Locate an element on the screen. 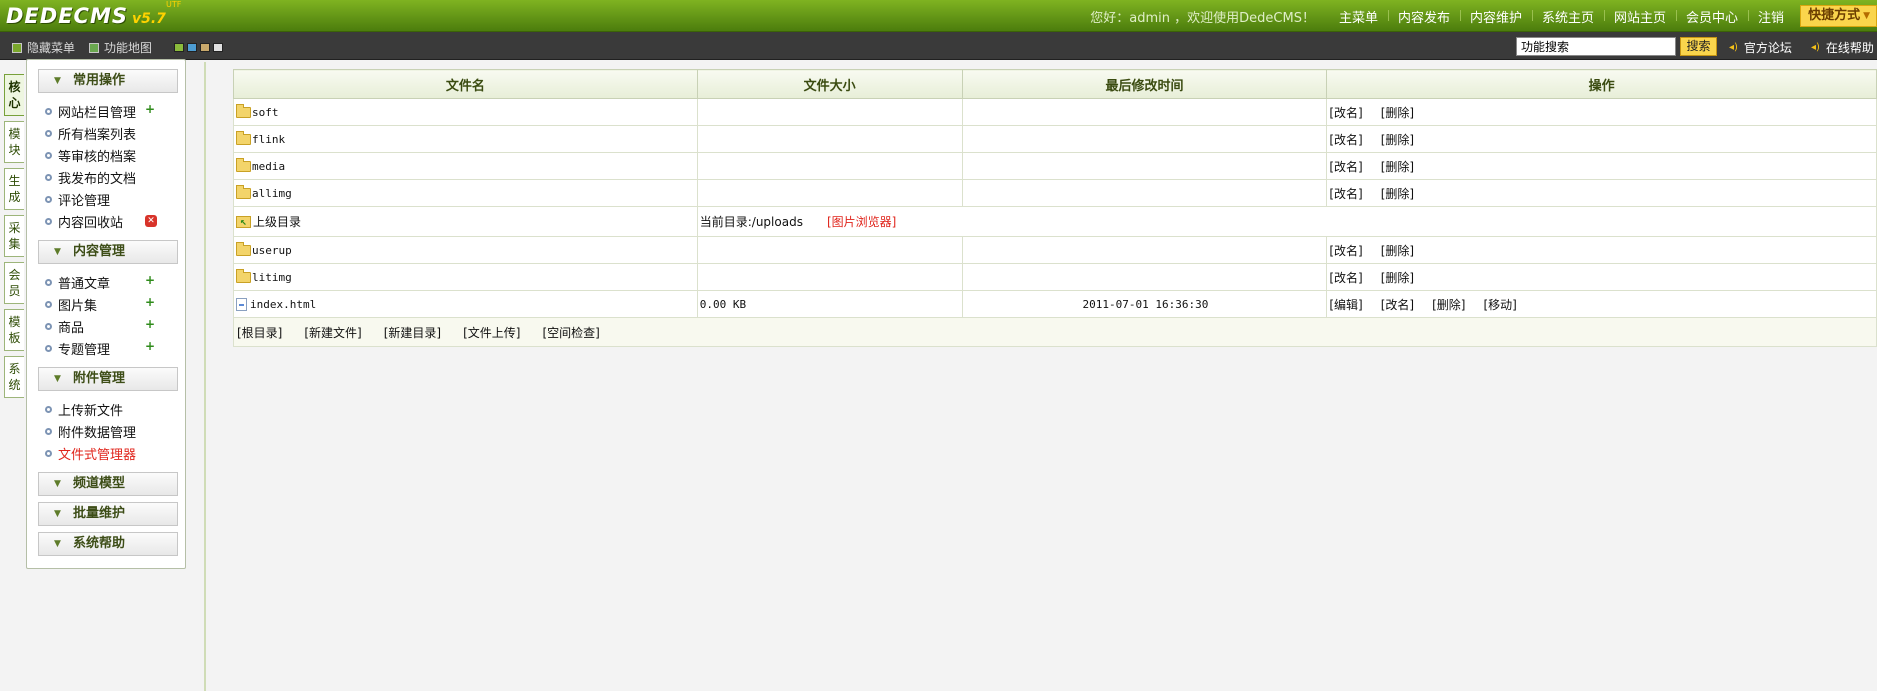 This screenshot has width=1877, height=691. table-row: soft [改名] [删除] is located at coordinates (1055, 112).